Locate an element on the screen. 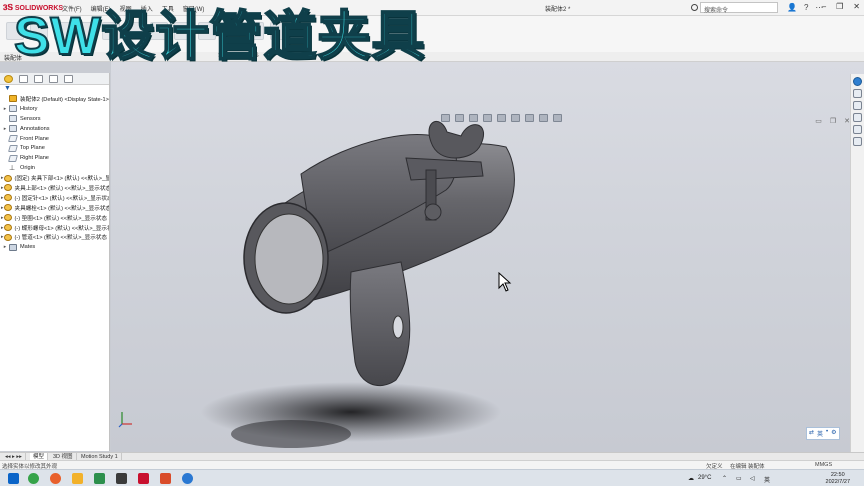 The image size is (864, 486). model-tabs: ◂◂ ▸ ▸▸ 模型 3D 视图 Motion Study 1 is located at coordinates (432, 456).